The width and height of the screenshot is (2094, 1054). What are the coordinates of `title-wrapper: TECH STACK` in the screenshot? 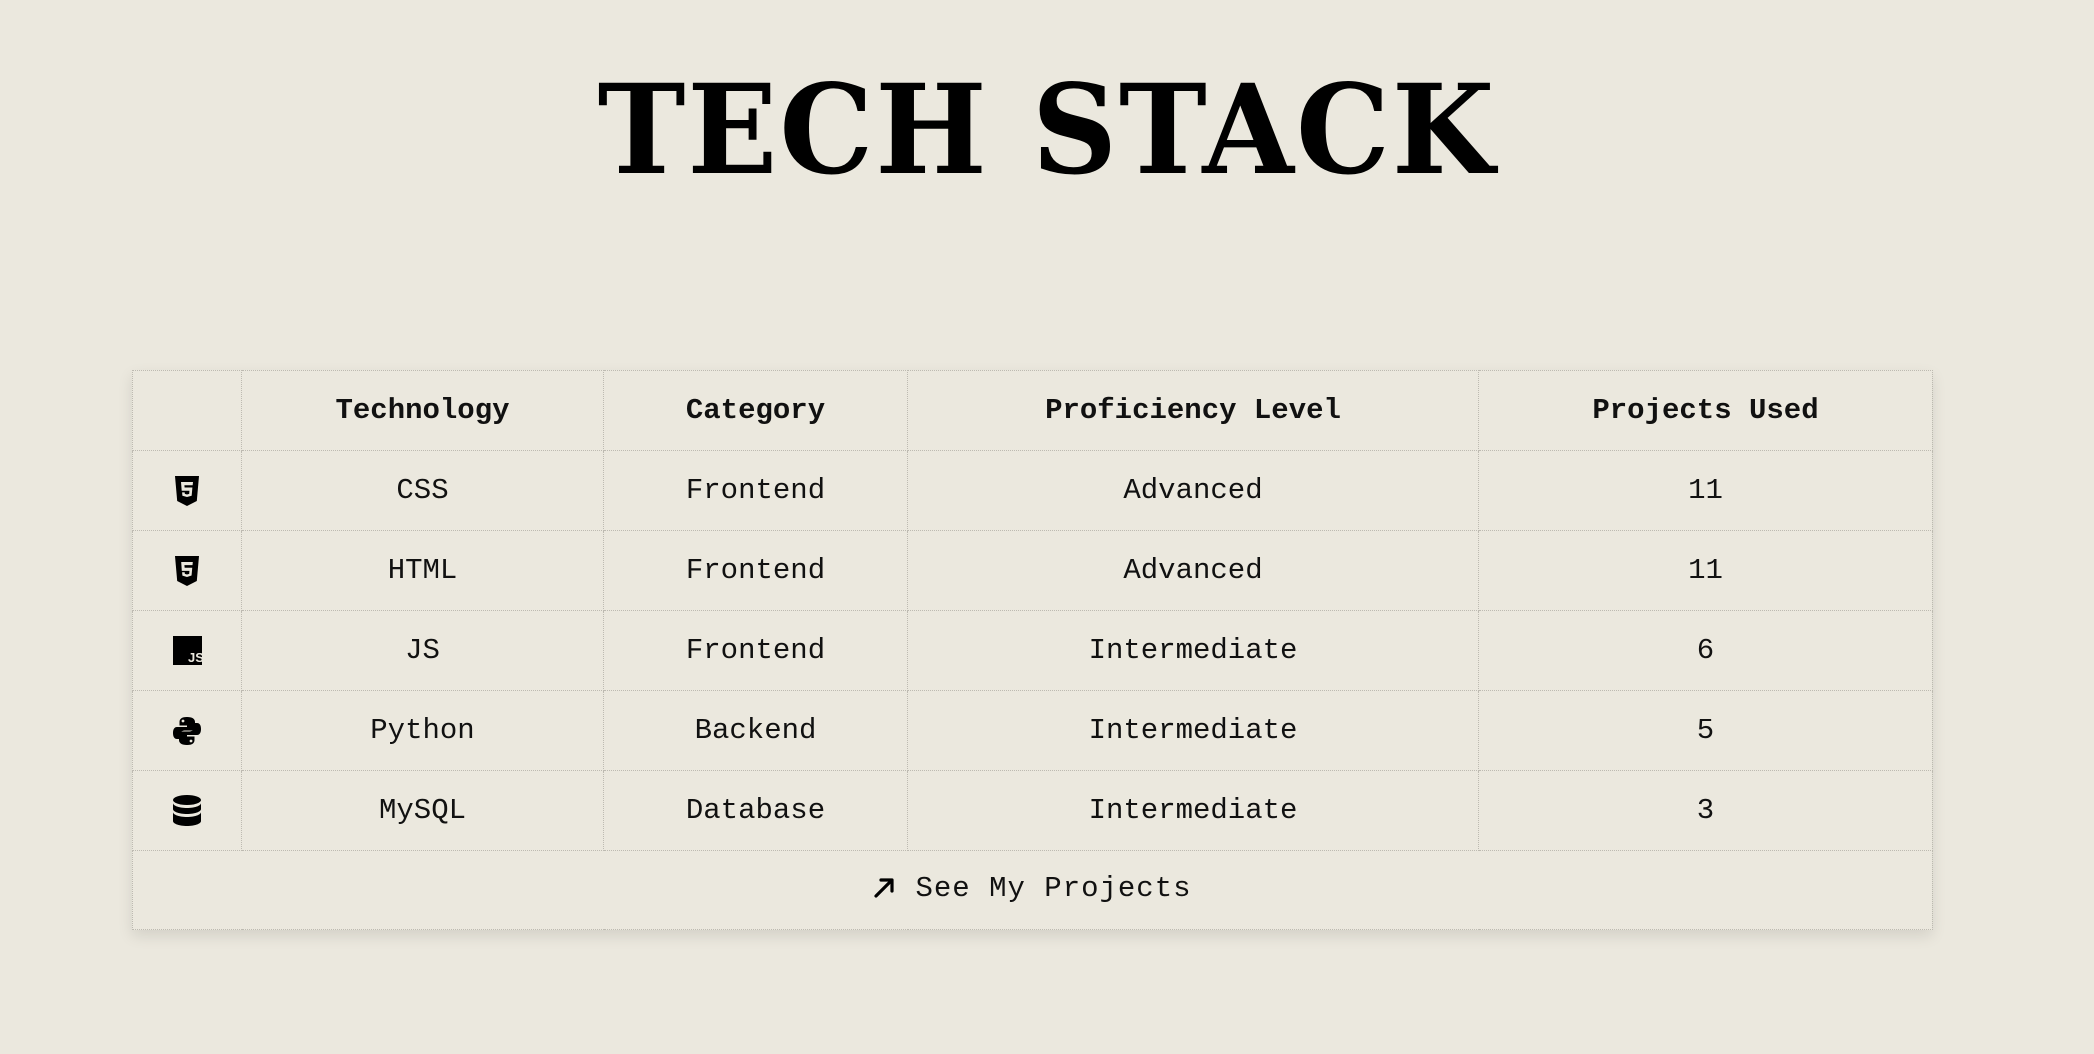 It's located at (1047, 130).